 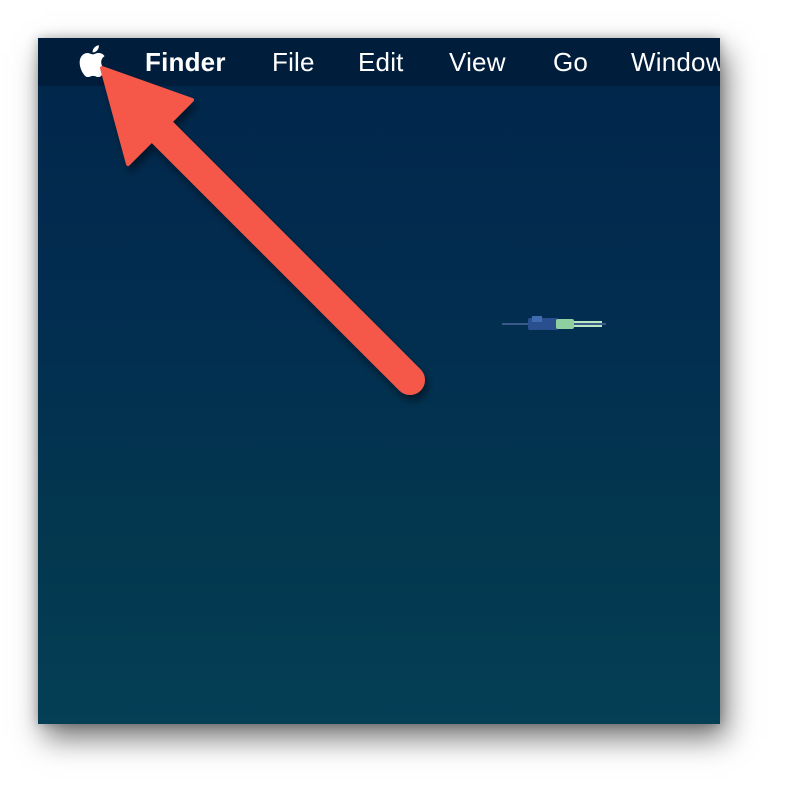 I want to click on menu-item-view: View, so click(x=477, y=62).